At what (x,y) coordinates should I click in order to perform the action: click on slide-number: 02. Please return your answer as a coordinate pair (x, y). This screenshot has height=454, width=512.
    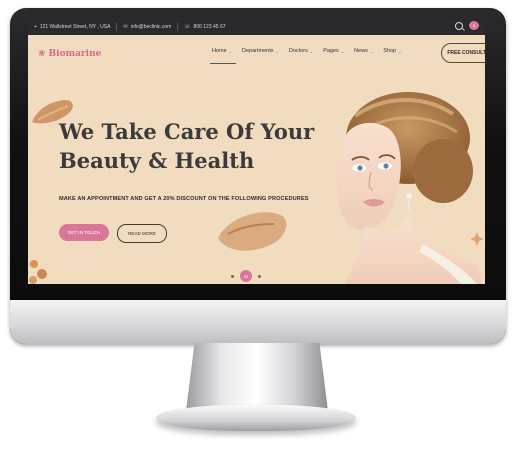
    Looking at the image, I should click on (246, 276).